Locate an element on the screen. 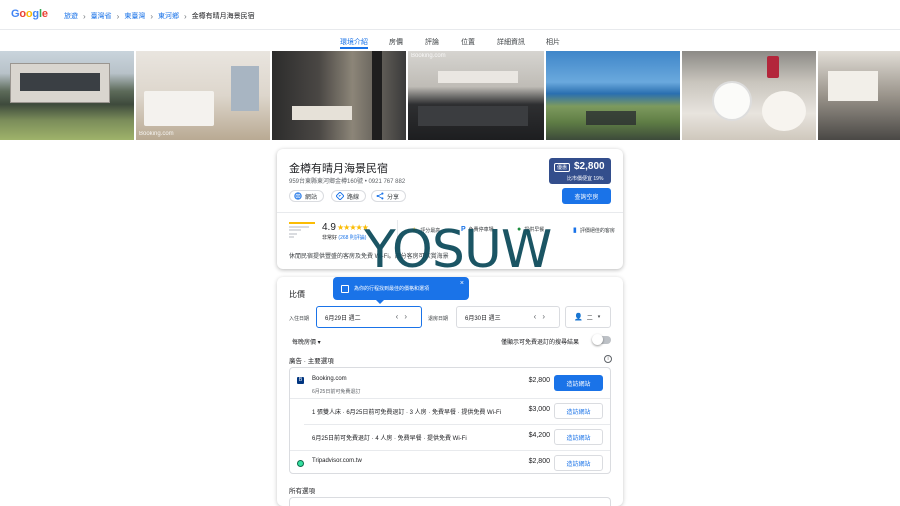 This screenshot has width=900, height=506. rating-distribution-graph is located at coordinates (302, 231).